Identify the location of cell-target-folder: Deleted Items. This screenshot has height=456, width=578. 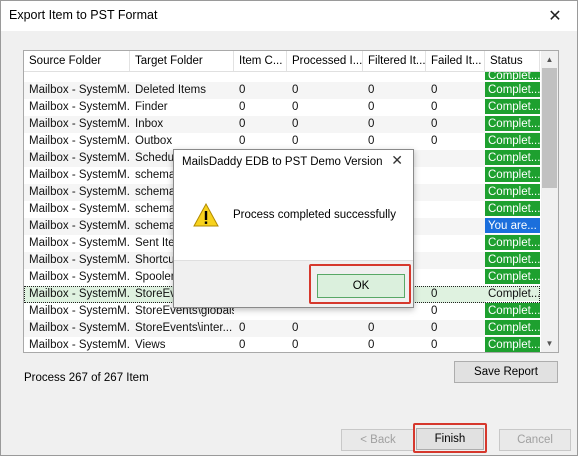
(170, 90).